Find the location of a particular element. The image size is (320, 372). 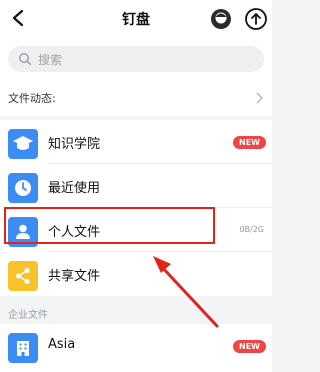

enterprise-list: Asia NEW is located at coordinates (136, 348).